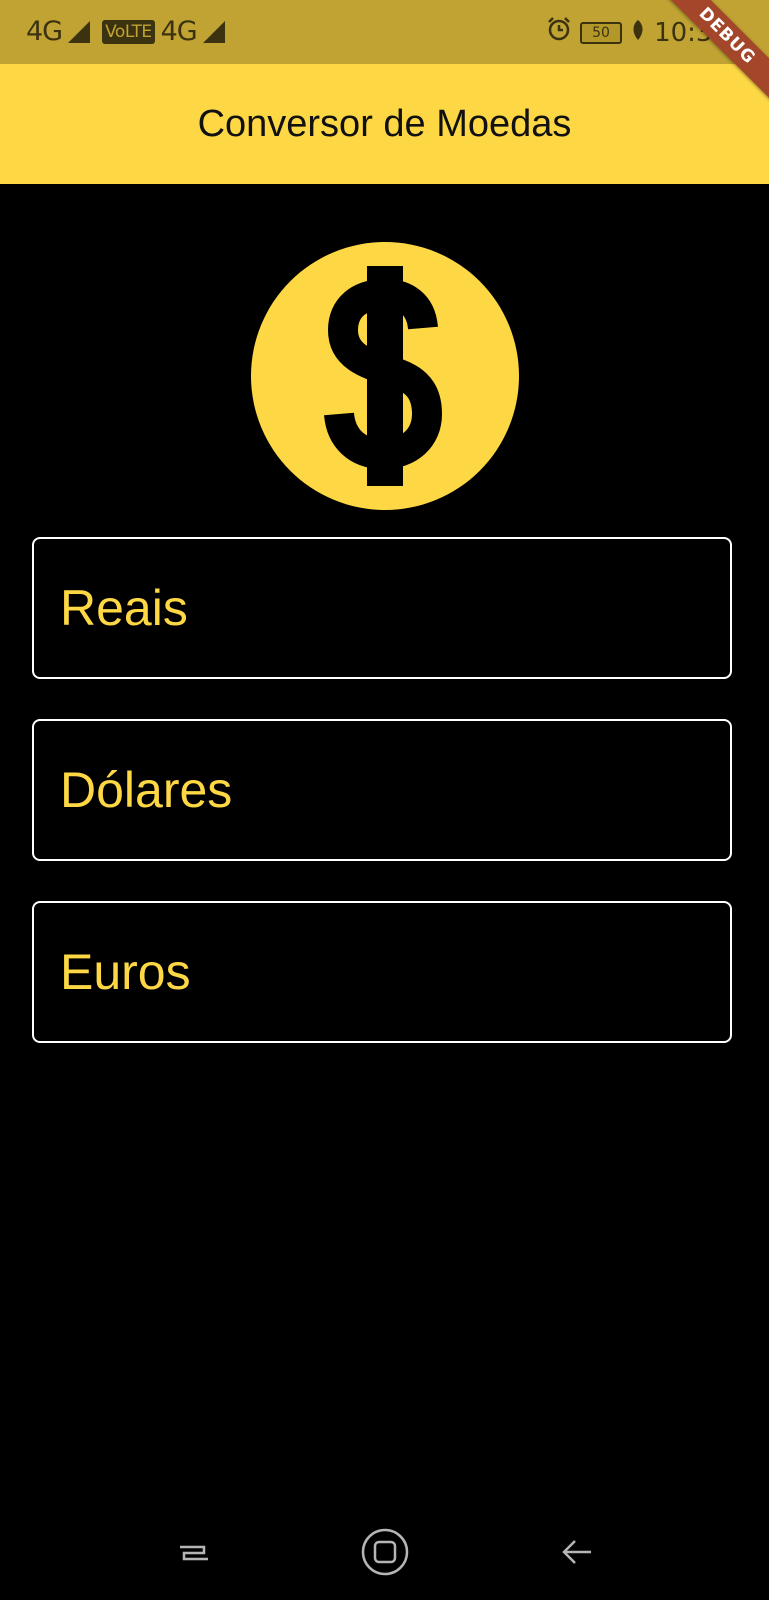 This screenshot has height=1600, width=769. I want to click on volte-badge: VoLTE, so click(128, 31).